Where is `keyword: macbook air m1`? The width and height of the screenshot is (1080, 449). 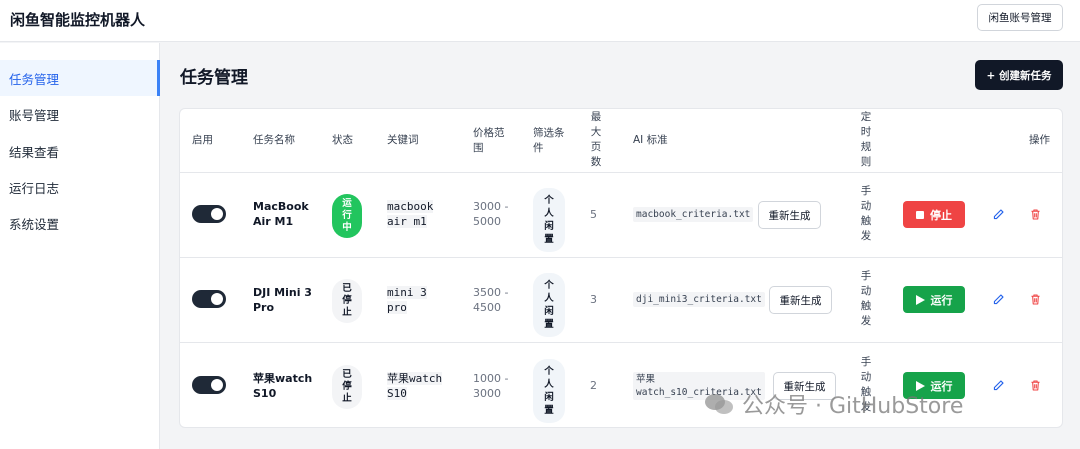
keyword: macbook air m1 is located at coordinates (410, 214).